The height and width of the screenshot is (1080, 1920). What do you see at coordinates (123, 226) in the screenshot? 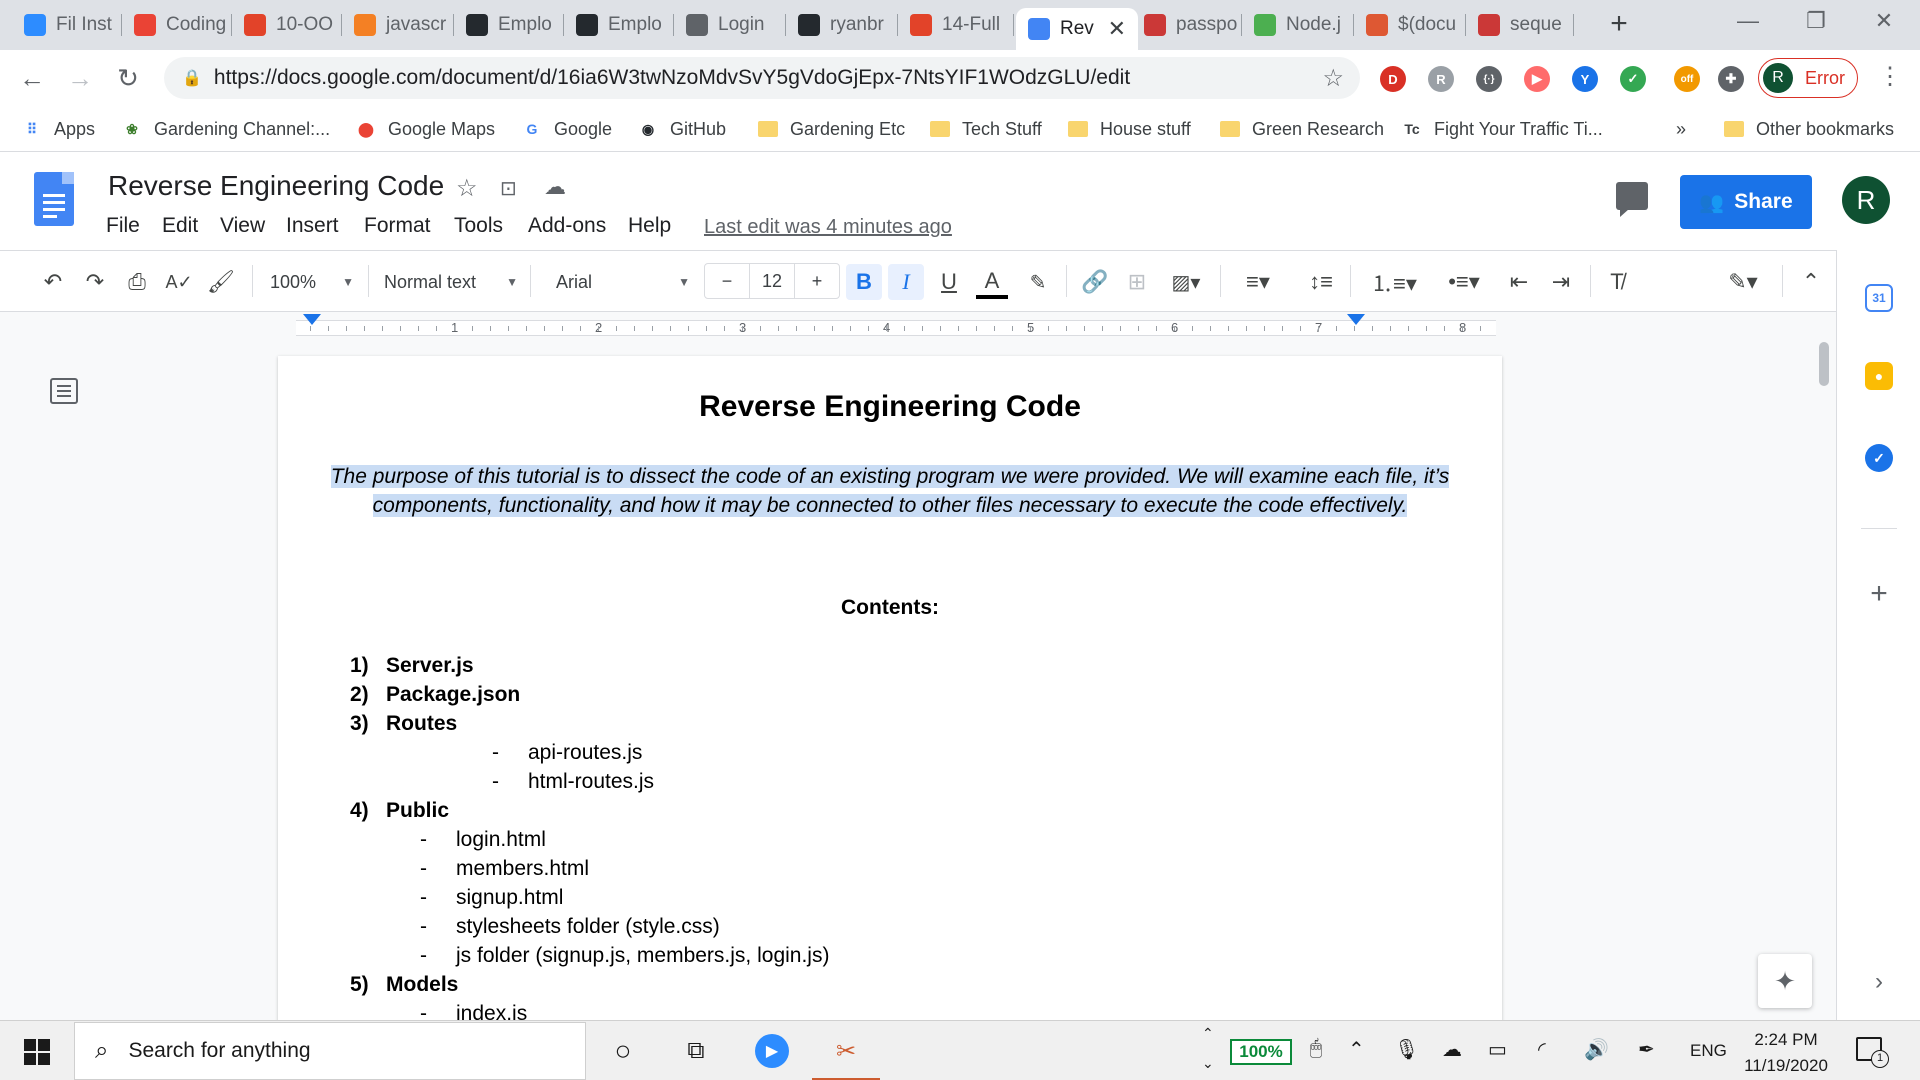
I see `menu-file: File` at bounding box center [123, 226].